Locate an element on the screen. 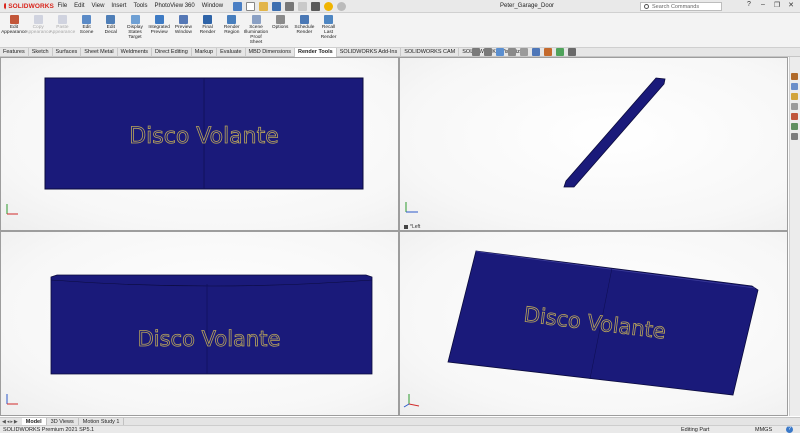 This screenshot has height=433, width=800. display-style-icon is located at coordinates (536, 52).